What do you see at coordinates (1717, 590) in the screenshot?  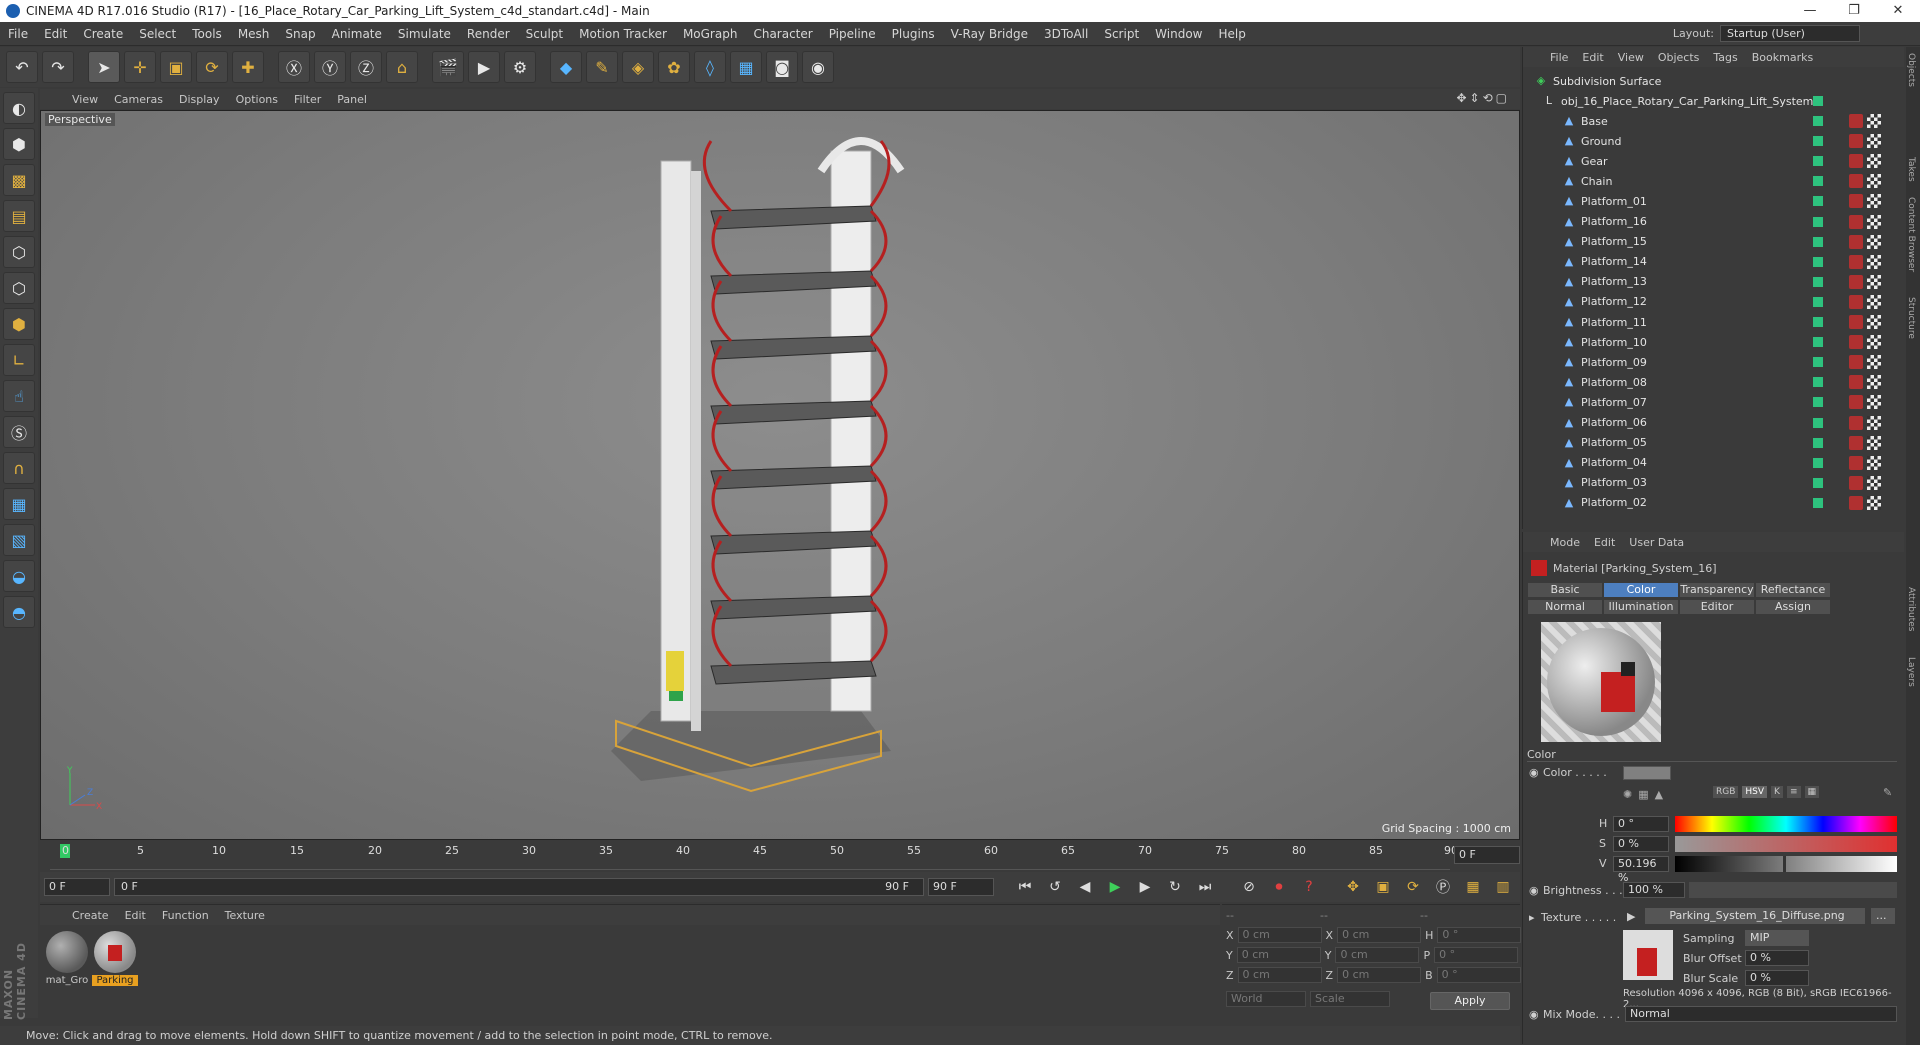 I see `tab-transparency: Transparency` at bounding box center [1717, 590].